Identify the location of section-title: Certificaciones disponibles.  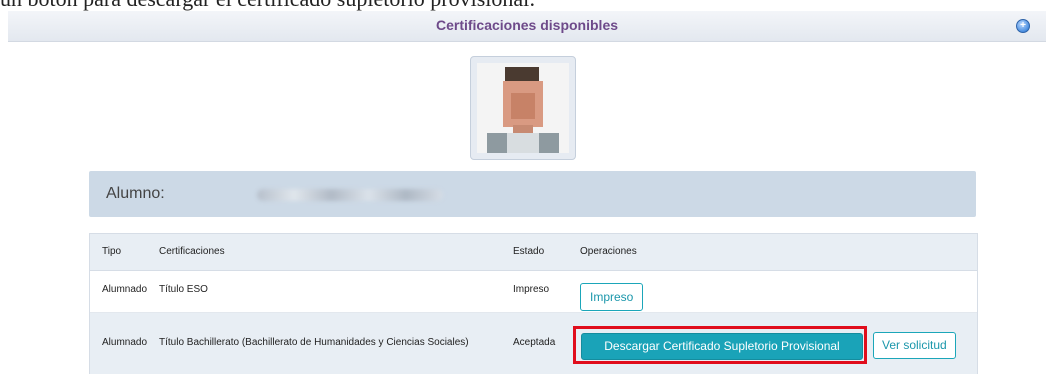
(527, 25).